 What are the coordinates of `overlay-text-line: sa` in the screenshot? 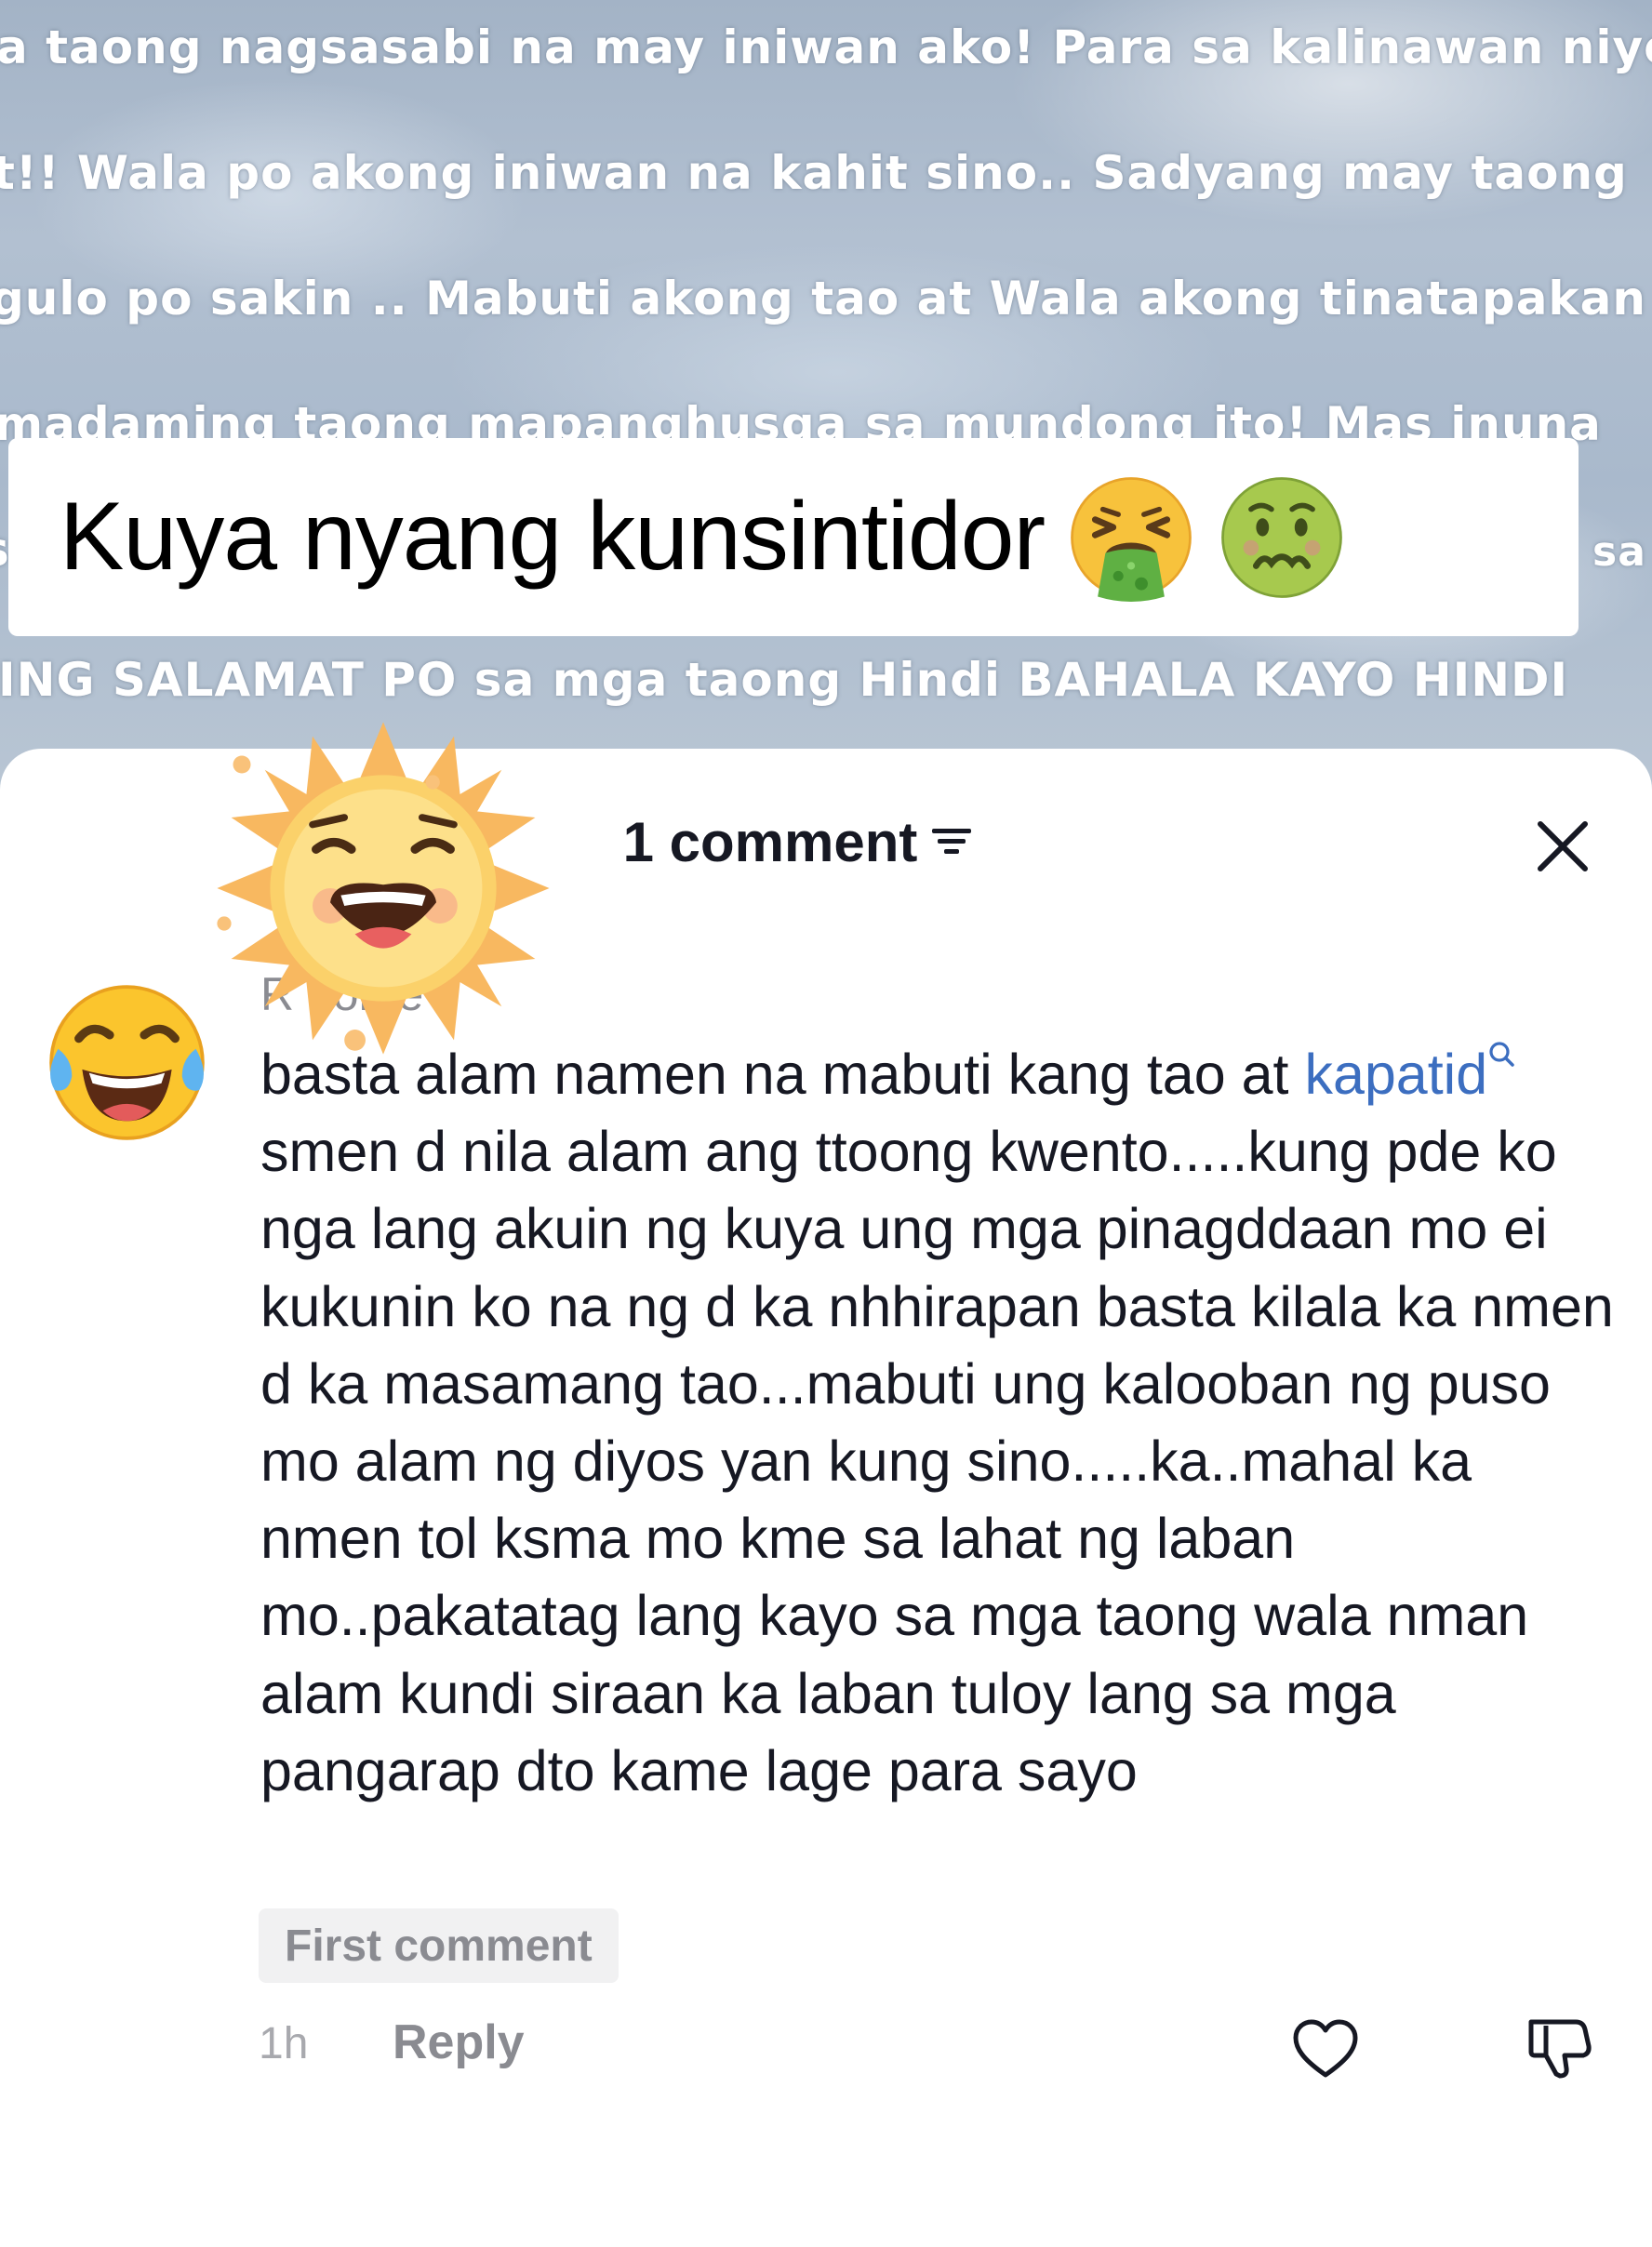 It's located at (1619, 552).